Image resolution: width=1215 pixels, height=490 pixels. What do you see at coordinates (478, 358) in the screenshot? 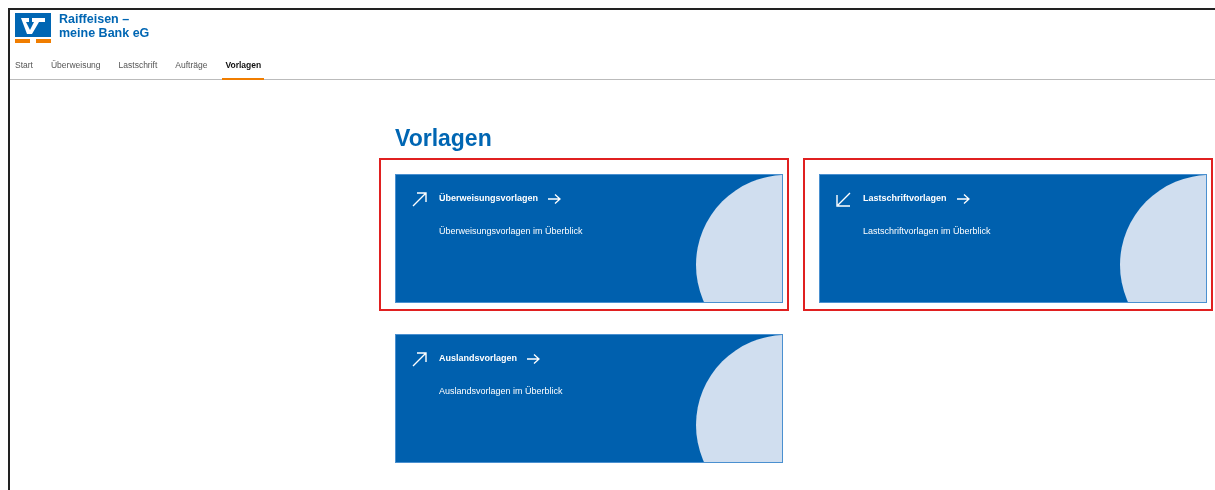
I see `card-title: Auslandsvorlagen` at bounding box center [478, 358].